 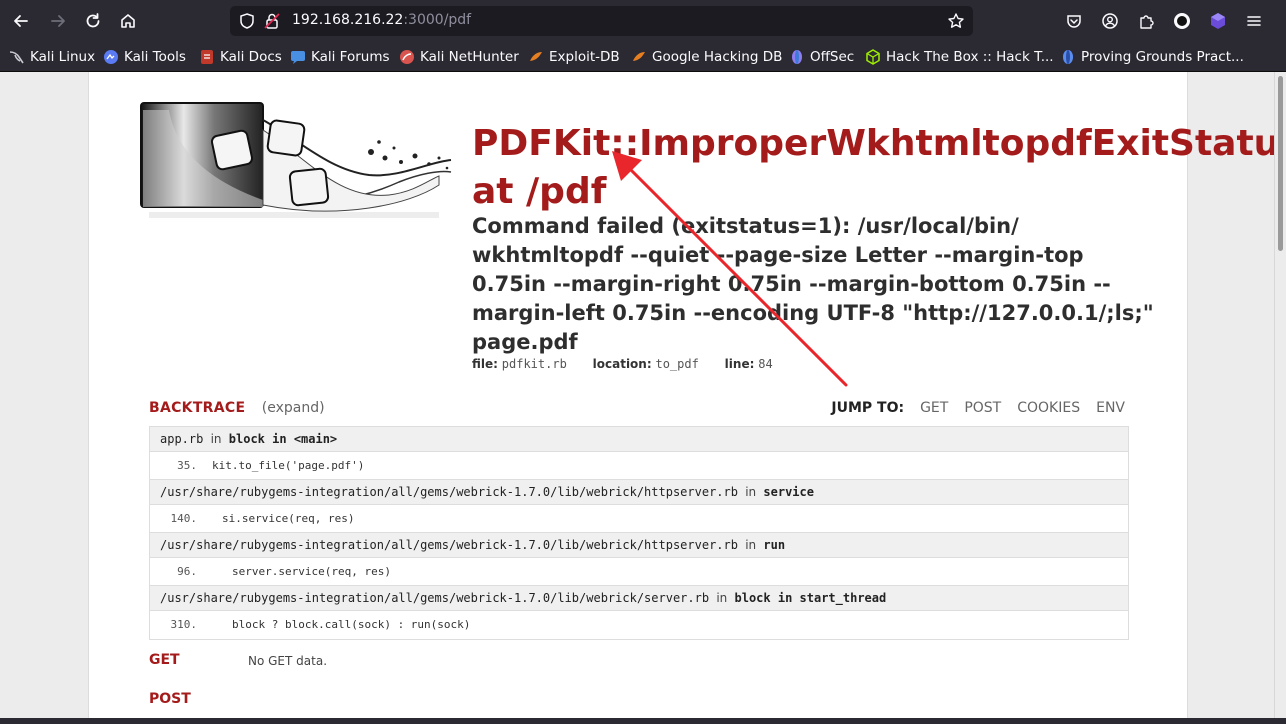 I want to click on code-text: block ? block.call(sock) : run(sock), so click(x=351, y=624).